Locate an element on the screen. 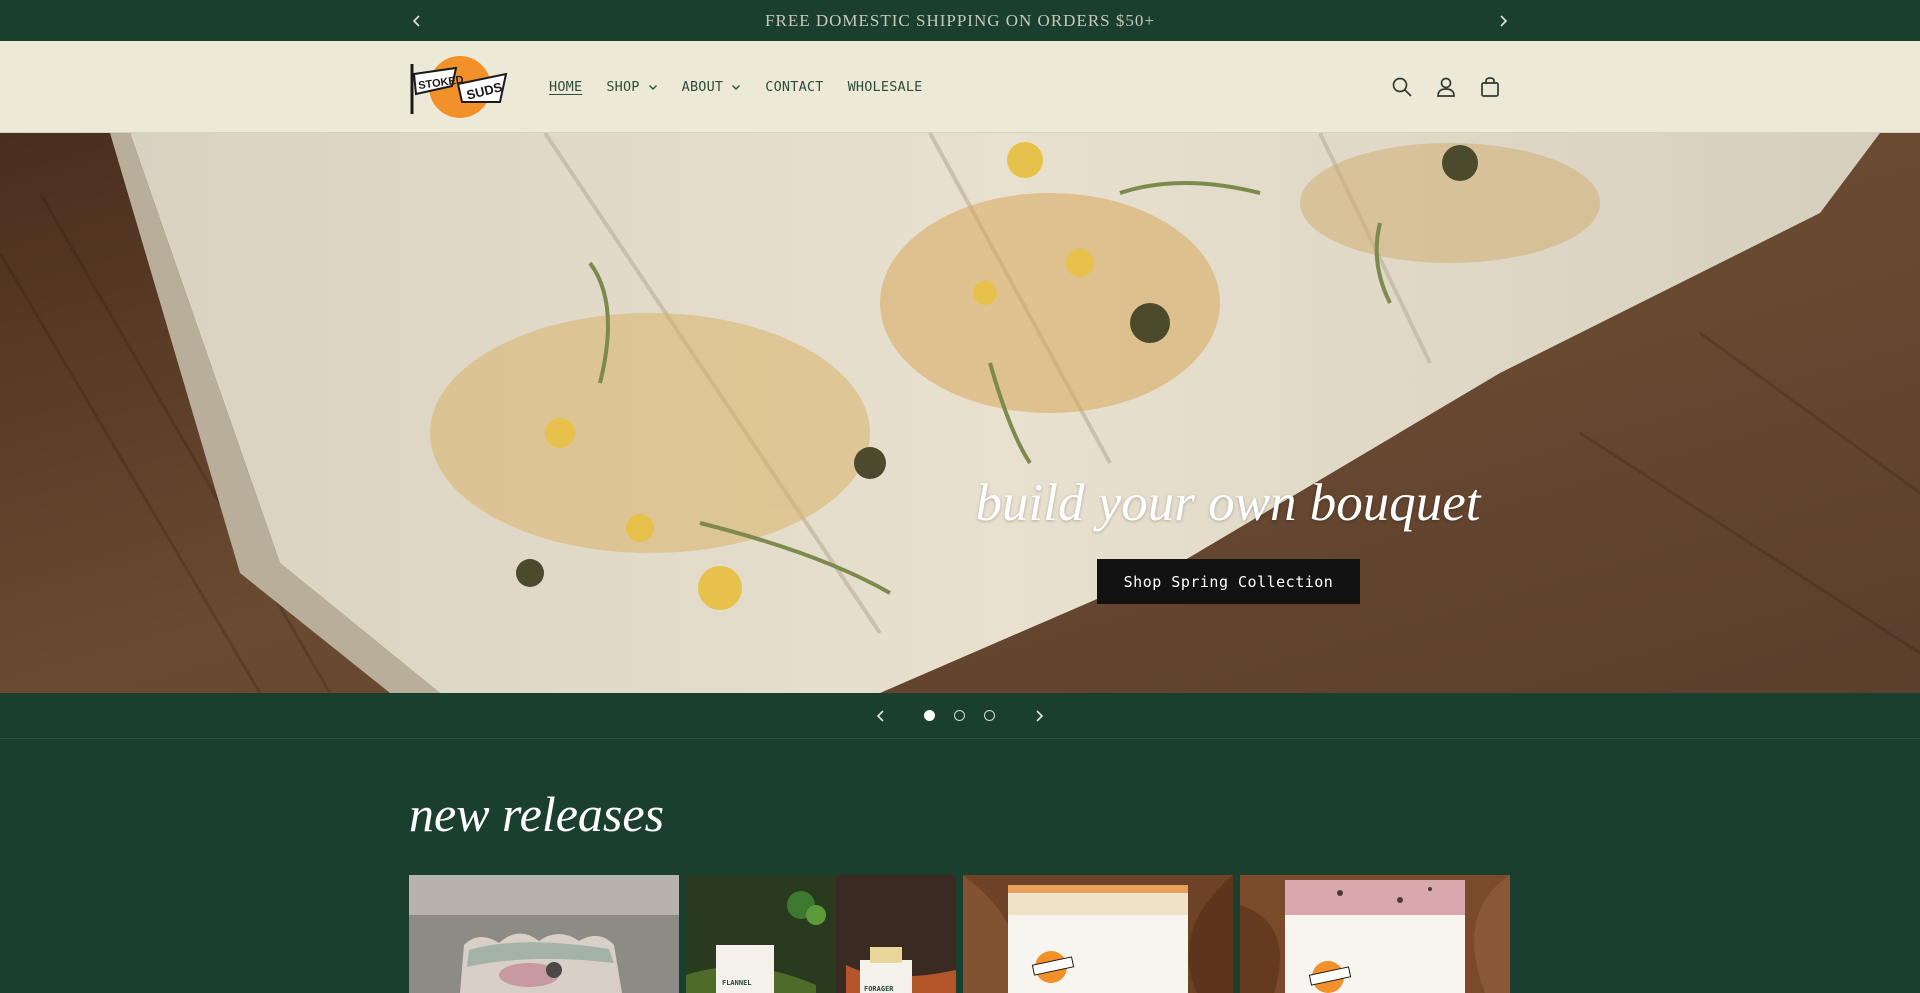 Image resolution: width=1920 pixels, height=993 pixels. nav-shop: SHOP is located at coordinates (631, 87).